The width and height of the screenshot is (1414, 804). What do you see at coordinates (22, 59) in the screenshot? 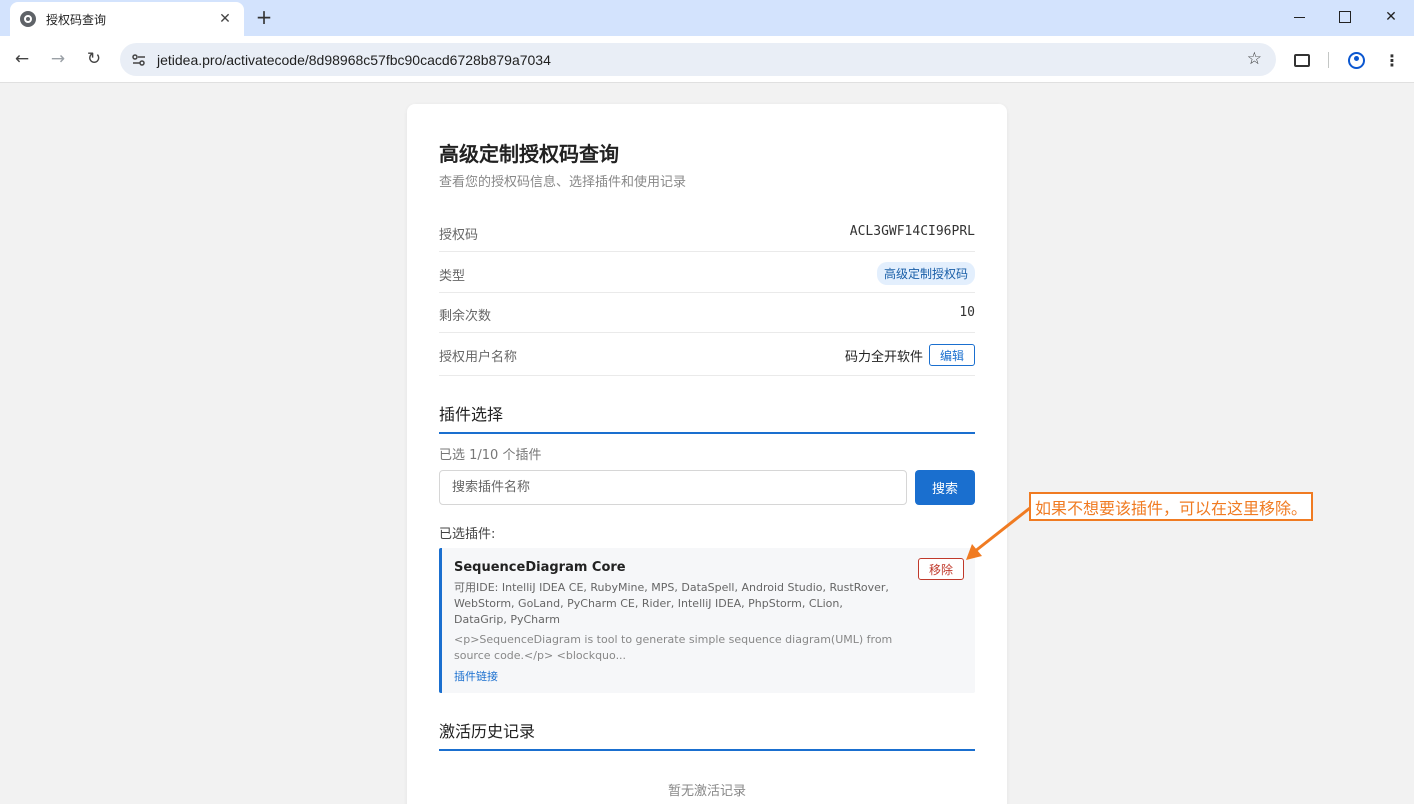
I see `back-arrow-icon: ←` at bounding box center [22, 59].